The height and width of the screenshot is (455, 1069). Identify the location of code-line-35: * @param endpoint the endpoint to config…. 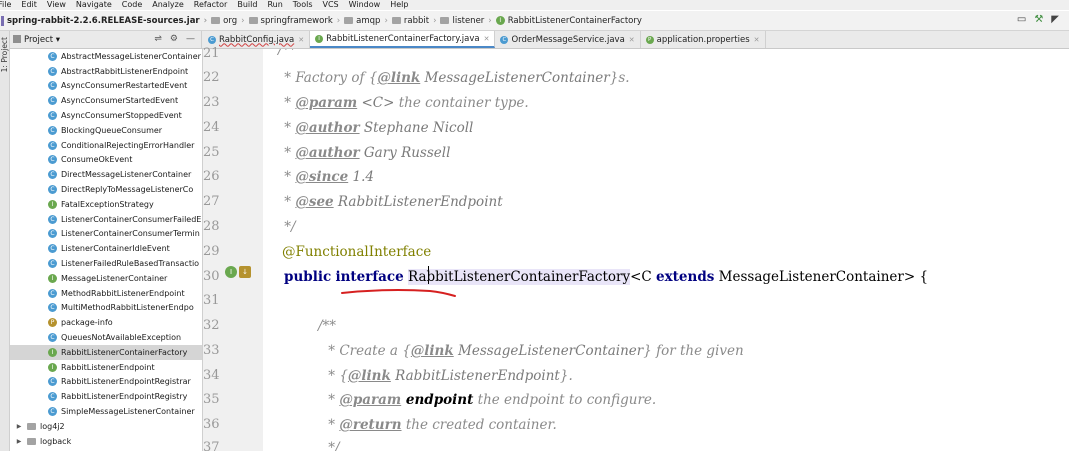
(490, 400).